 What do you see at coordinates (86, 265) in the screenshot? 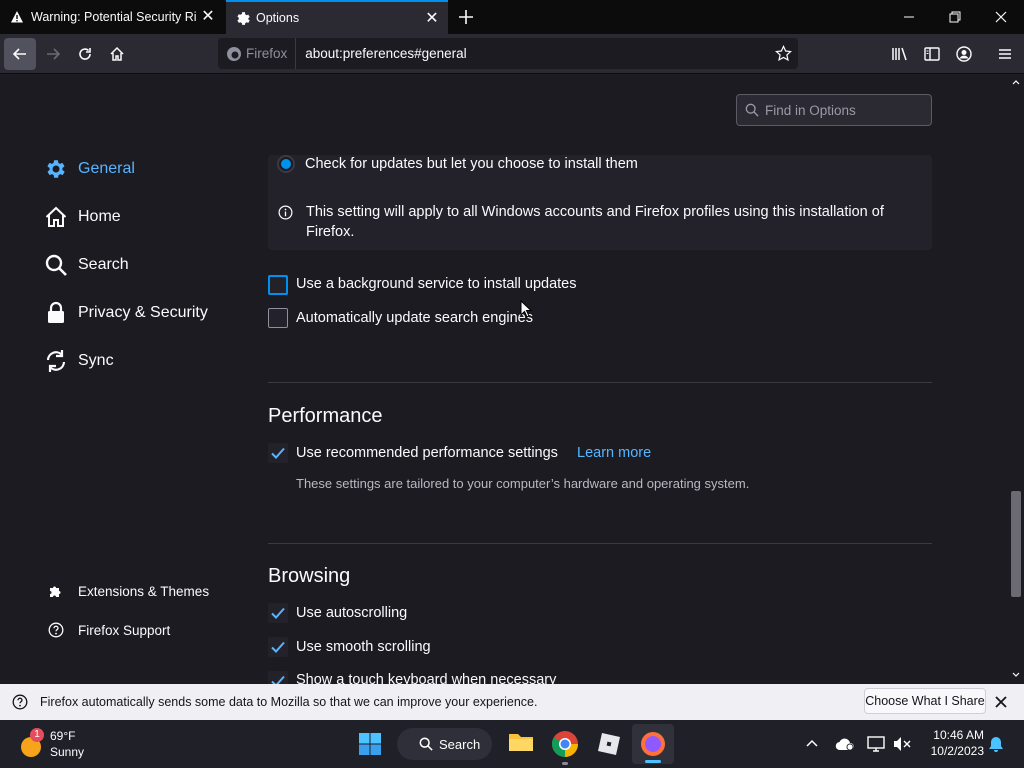
I see `sidebar-item-search: Search` at bounding box center [86, 265].